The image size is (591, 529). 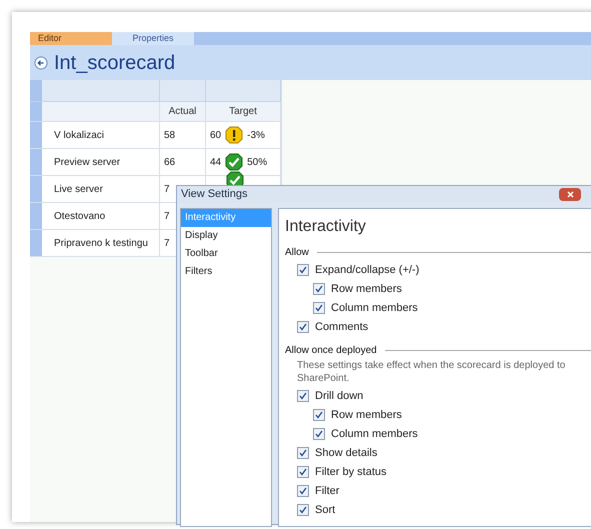 What do you see at coordinates (325, 510) in the screenshot?
I see `checkbox-label: Sort` at bounding box center [325, 510].